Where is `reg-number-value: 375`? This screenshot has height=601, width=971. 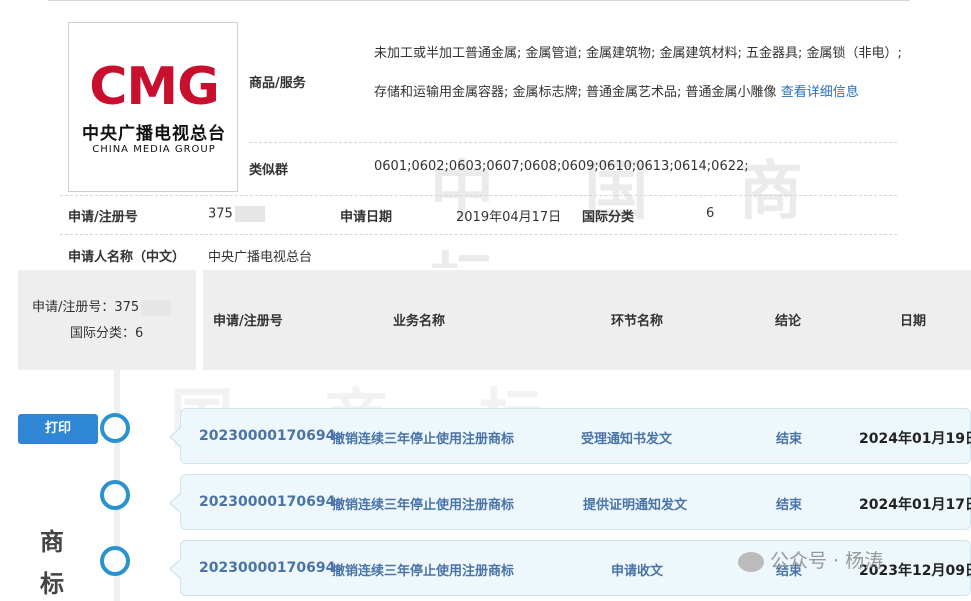
reg-number-value: 375 is located at coordinates (236, 214).